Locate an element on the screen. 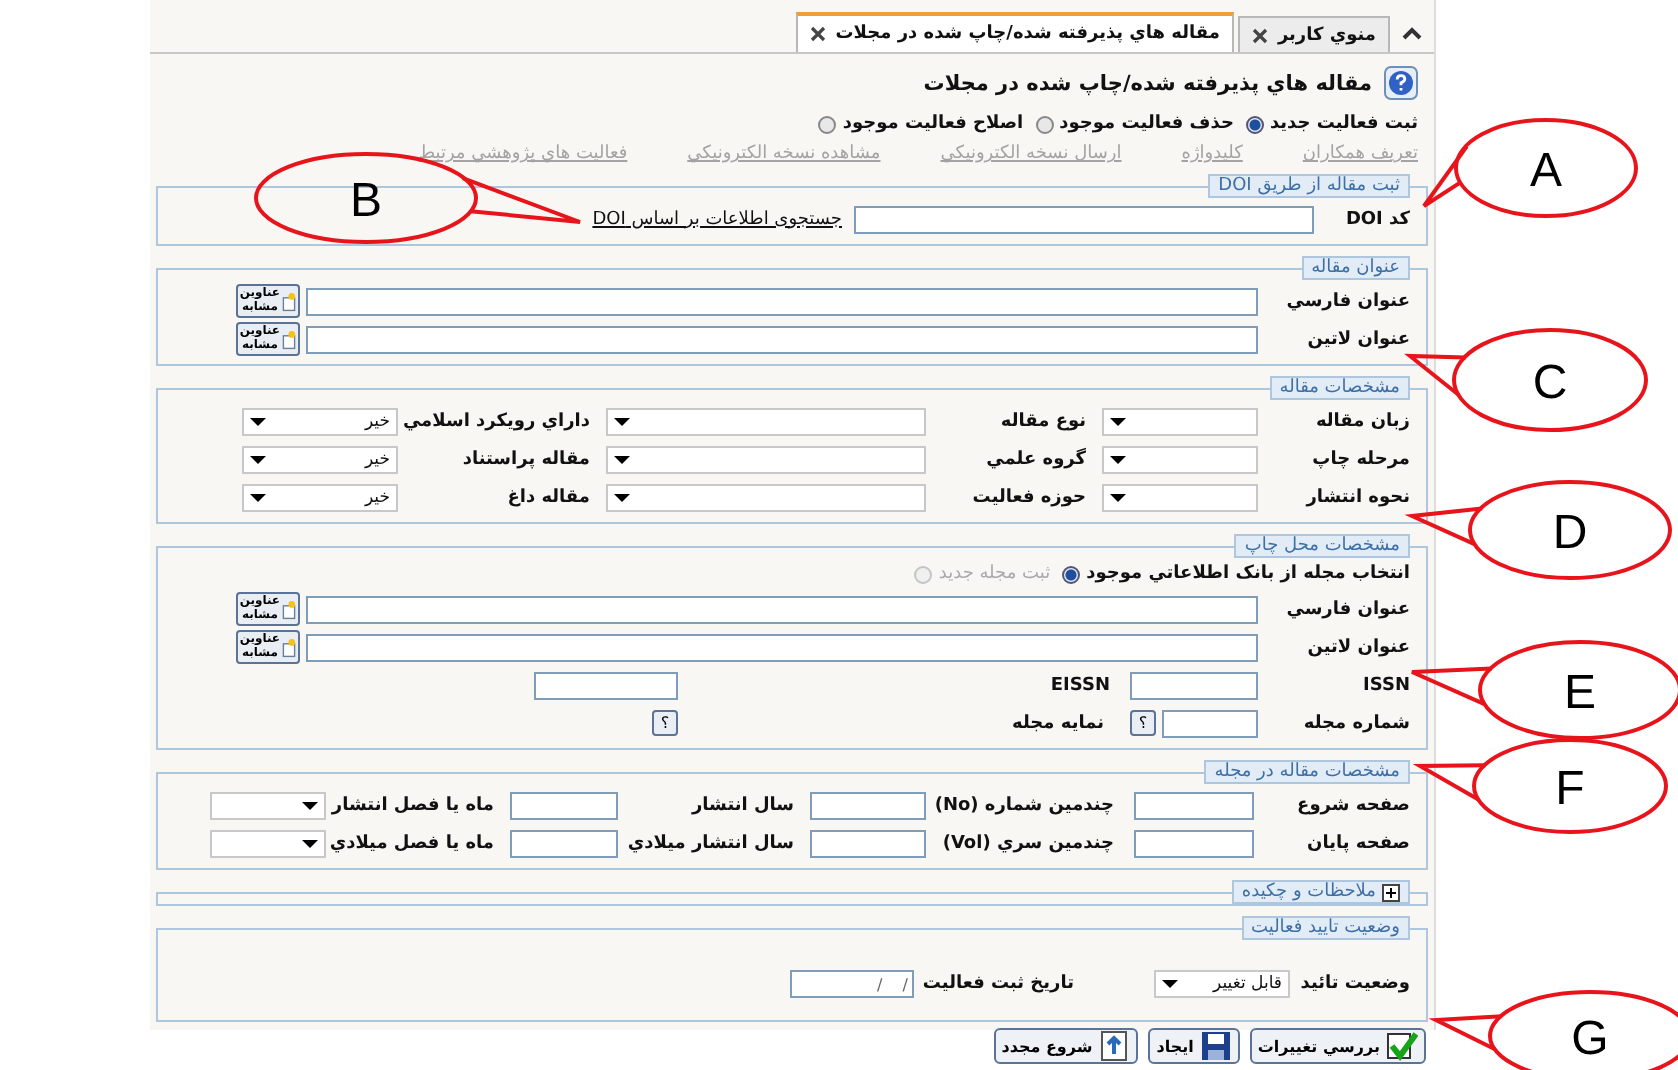 The width and height of the screenshot is (1678, 1070). action-button: شروع مجدد is located at coordinates (1066, 1046).